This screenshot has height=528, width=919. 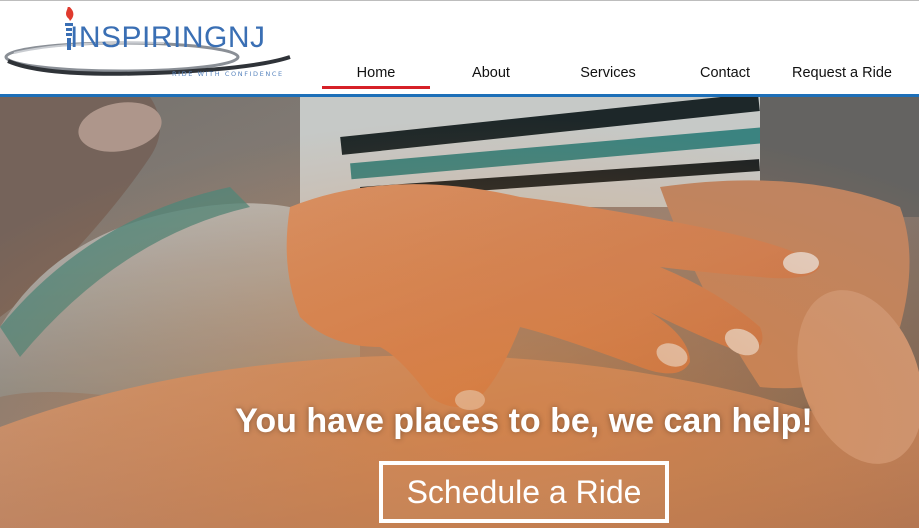 I want to click on site-logo: INSPIRINGNJ RIDE WITH CONFIDENCE, so click(x=154, y=49).